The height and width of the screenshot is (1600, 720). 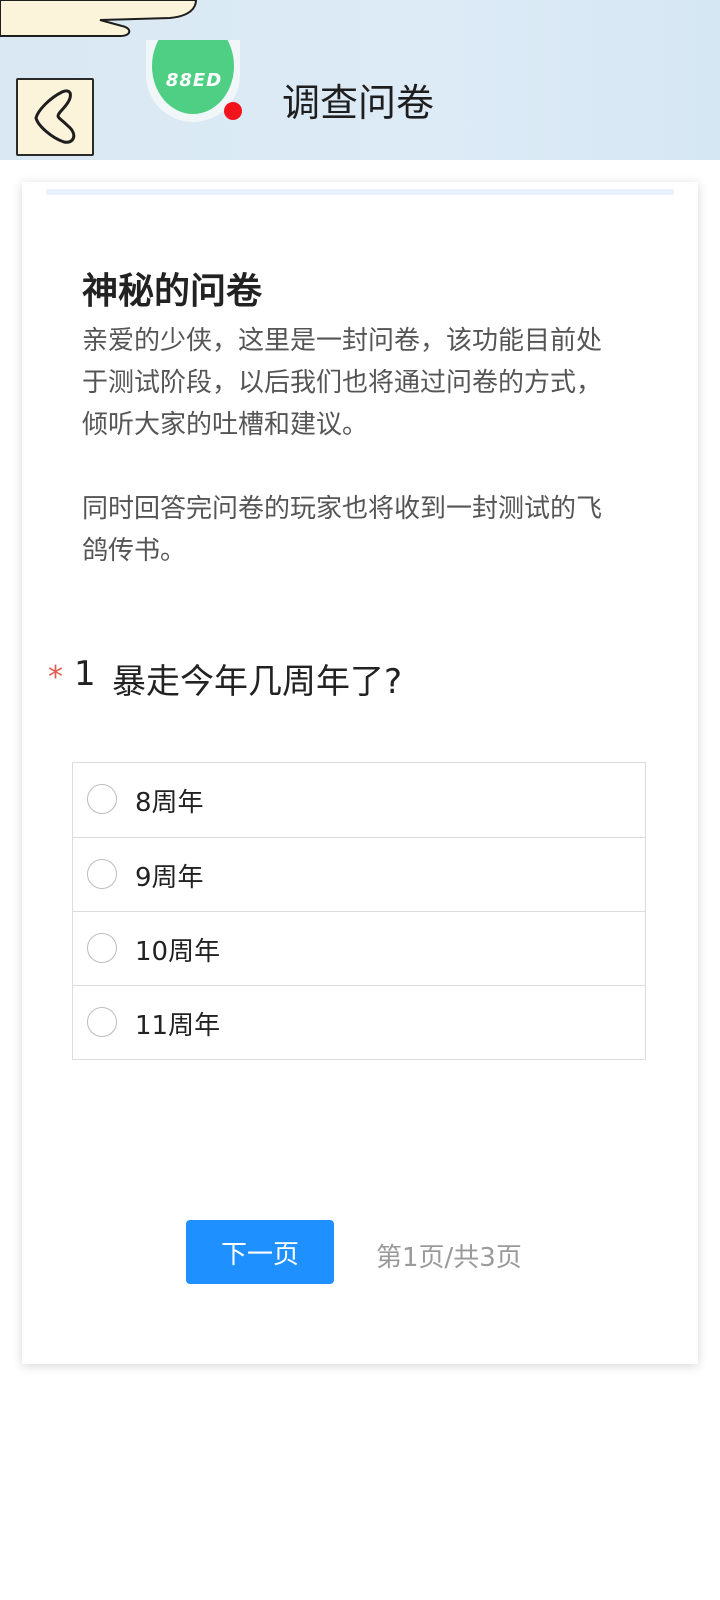 I want to click on back-arrow-icon, so click(x=55, y=116).